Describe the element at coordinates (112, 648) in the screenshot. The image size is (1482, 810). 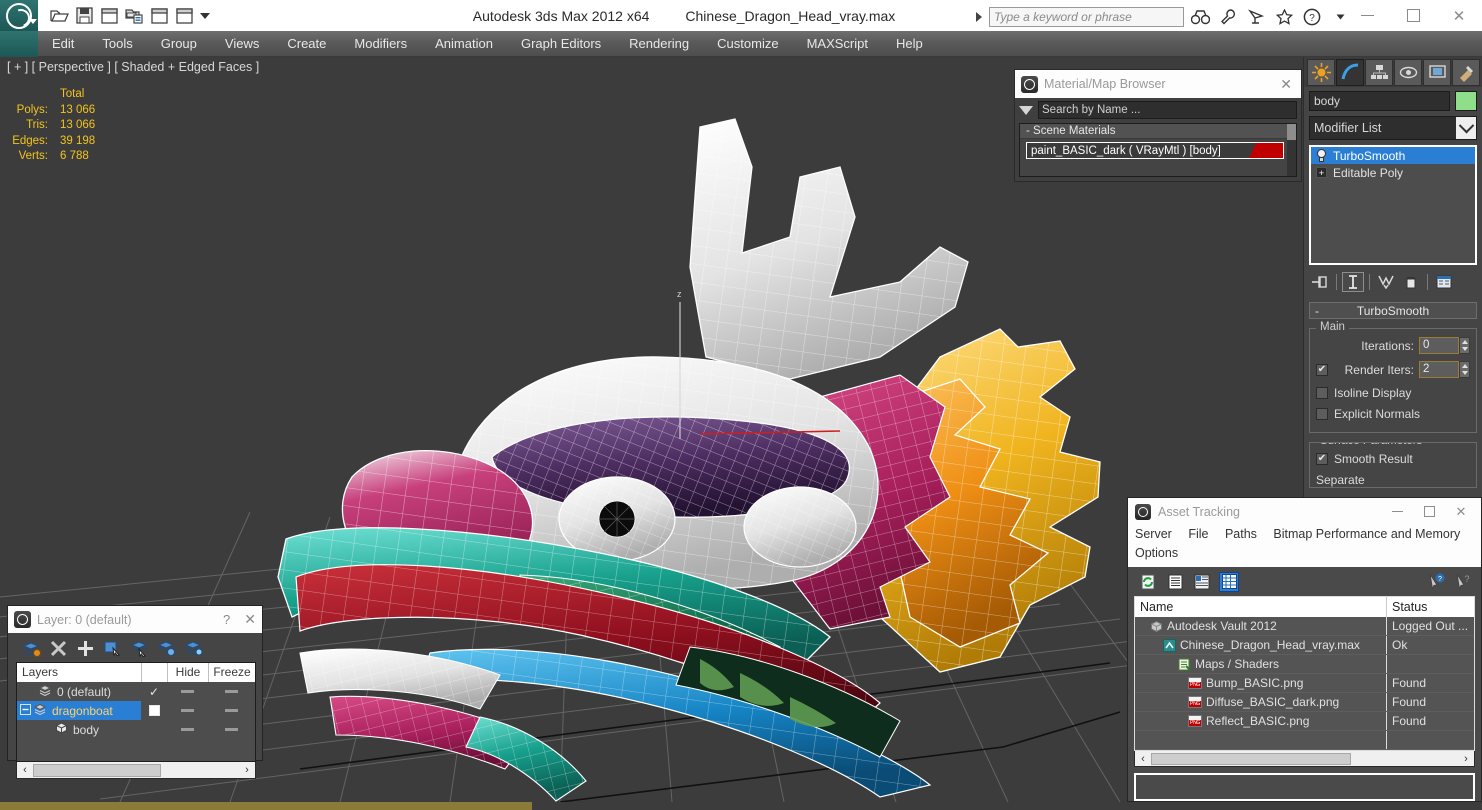
I see `select-objects-in-layer-icon` at that location.